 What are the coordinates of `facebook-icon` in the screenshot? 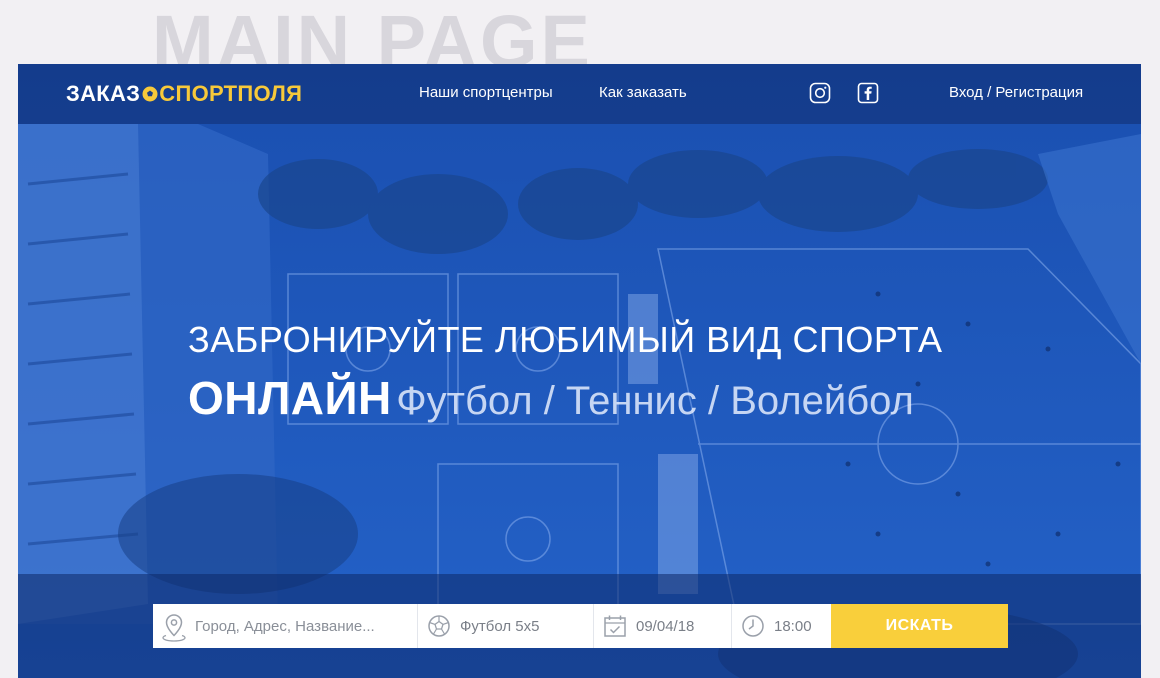 It's located at (868, 93).